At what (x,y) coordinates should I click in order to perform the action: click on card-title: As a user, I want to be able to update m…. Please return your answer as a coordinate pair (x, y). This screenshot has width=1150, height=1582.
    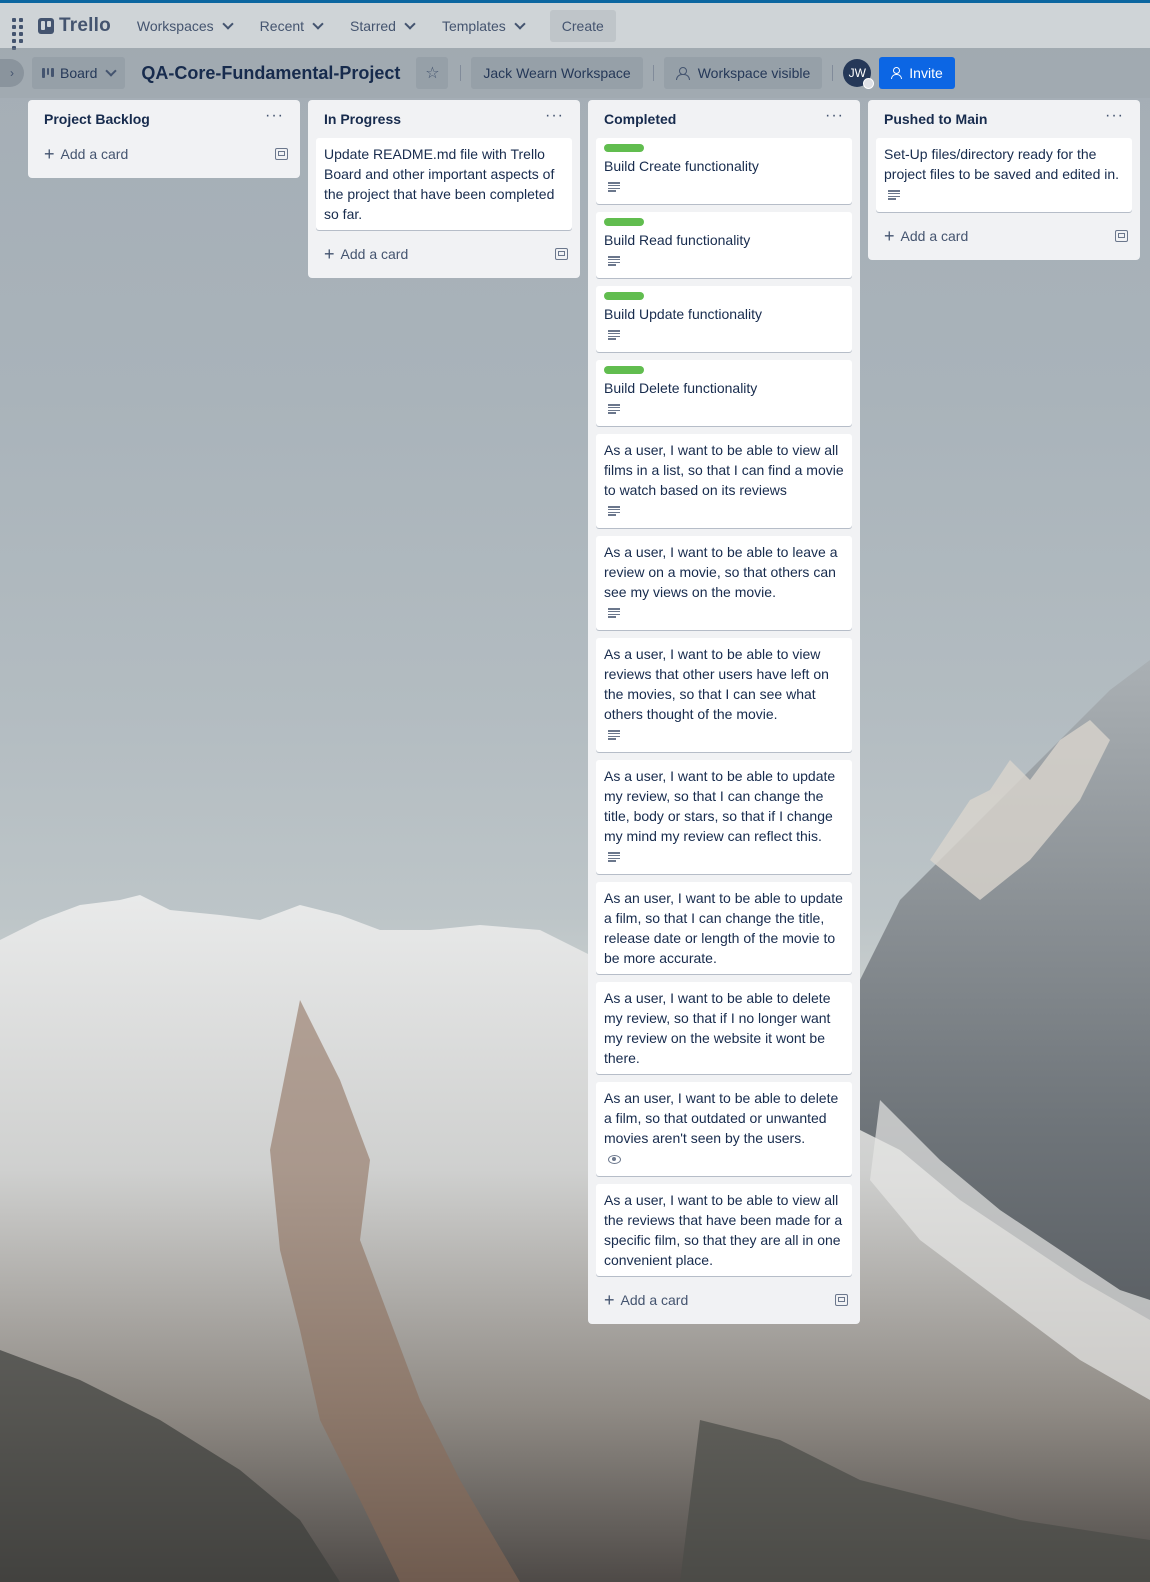
    Looking at the image, I should click on (720, 806).